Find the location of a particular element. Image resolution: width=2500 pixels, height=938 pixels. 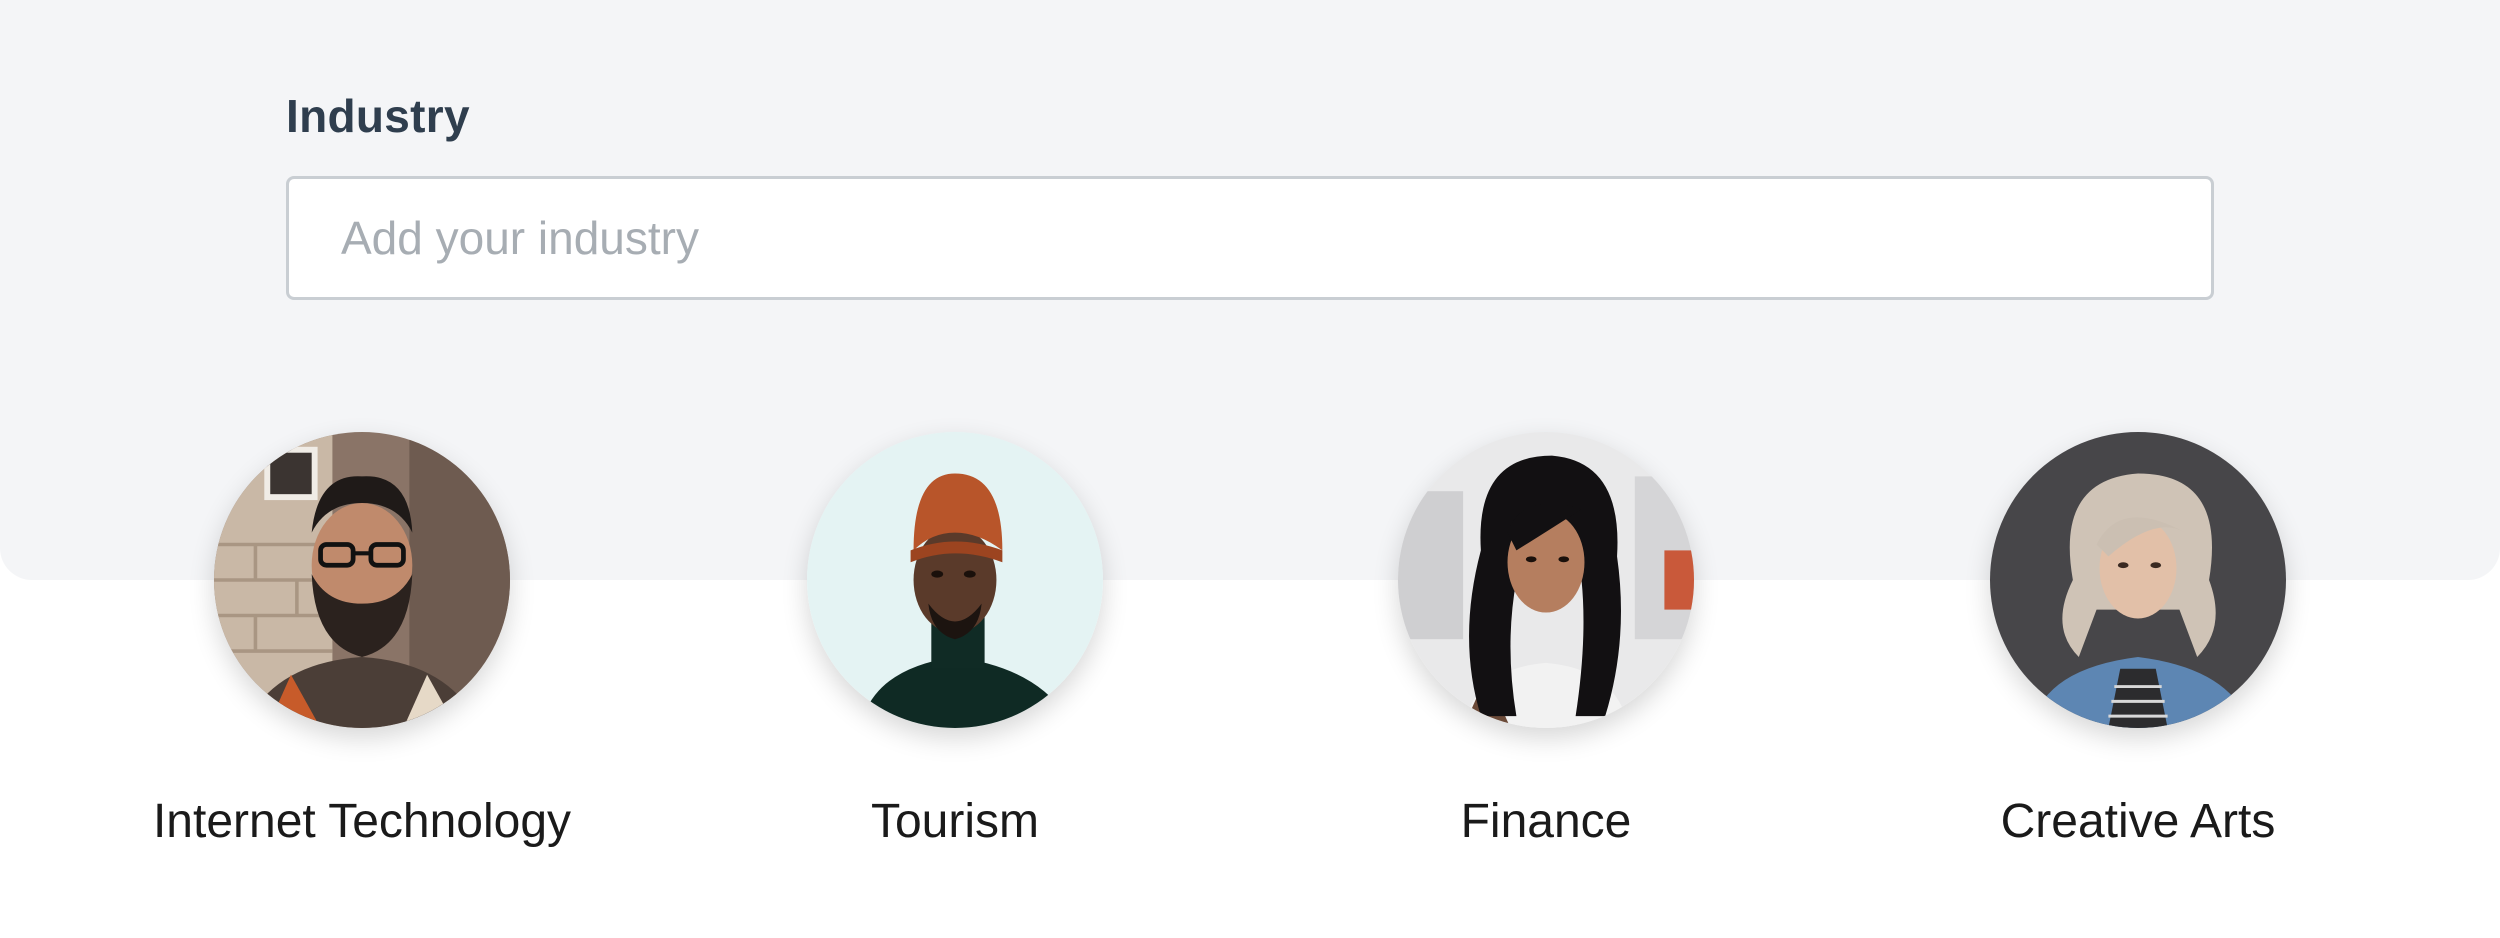

industry-option-internet-technology: Internet Technology is located at coordinates (362, 641).